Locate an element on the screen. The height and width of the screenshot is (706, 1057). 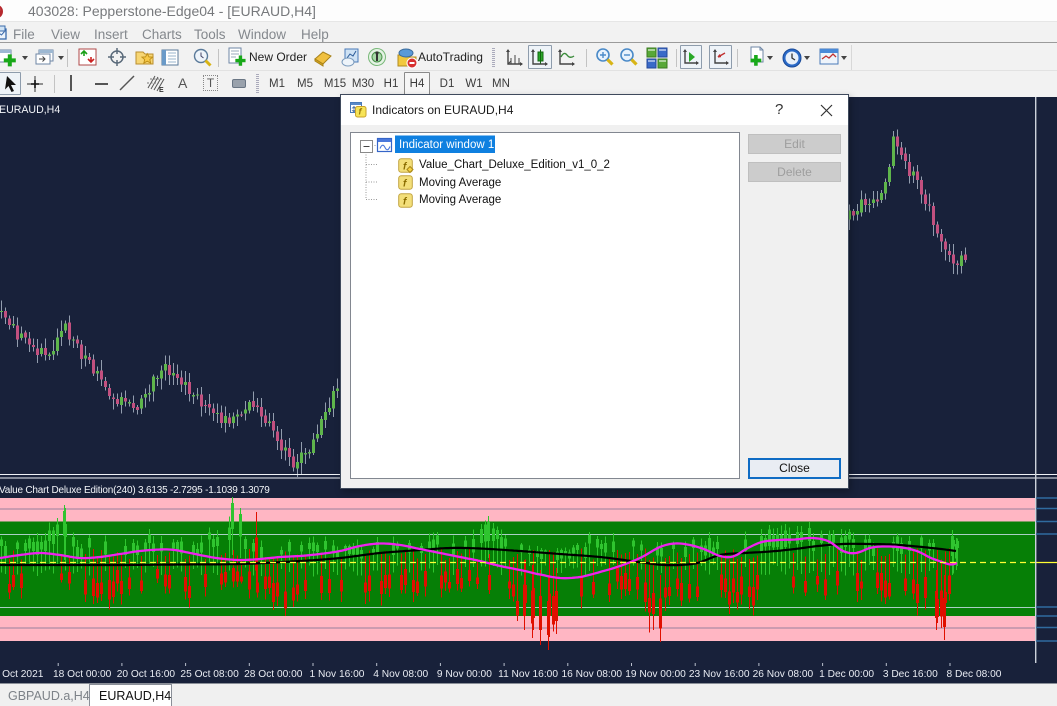
svg-text: 9 Nov 00:00 is located at coordinates (464, 674).